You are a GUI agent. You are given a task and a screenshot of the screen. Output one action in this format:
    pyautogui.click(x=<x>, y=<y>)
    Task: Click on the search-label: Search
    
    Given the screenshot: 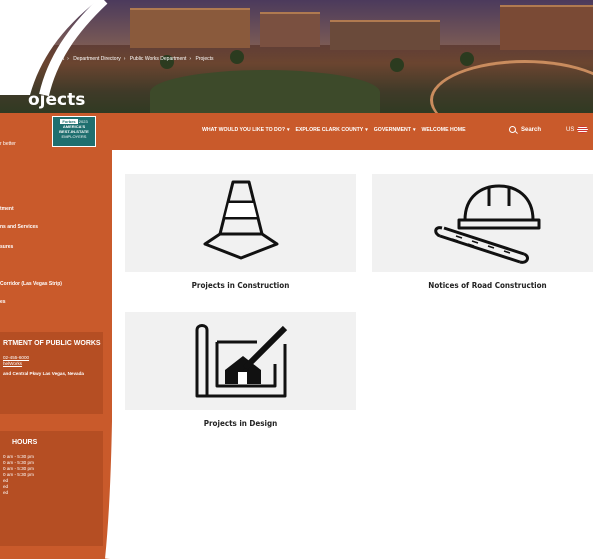 What is the action you would take?
    pyautogui.click(x=531, y=129)
    